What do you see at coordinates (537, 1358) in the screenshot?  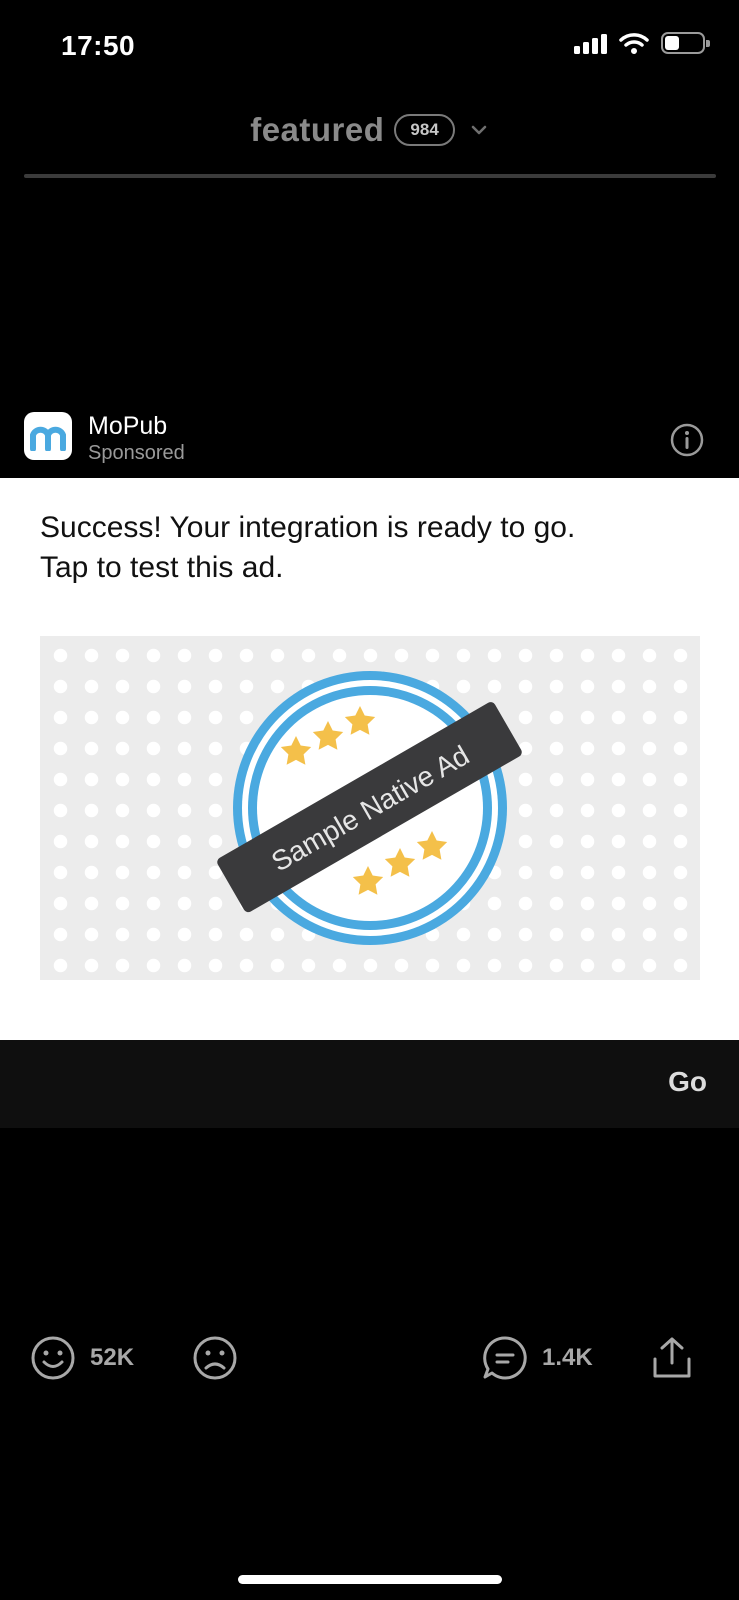 I see `comment-button: 1.4K` at bounding box center [537, 1358].